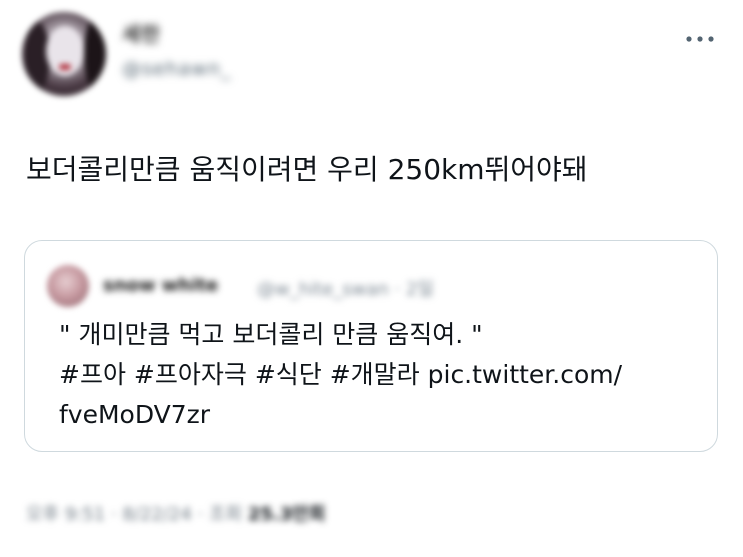 The width and height of the screenshot is (743, 557). I want to click on quoted-text-line1: " 개미만큼 먹고 보더콜리 만큼 움직여. ", so click(271, 334).